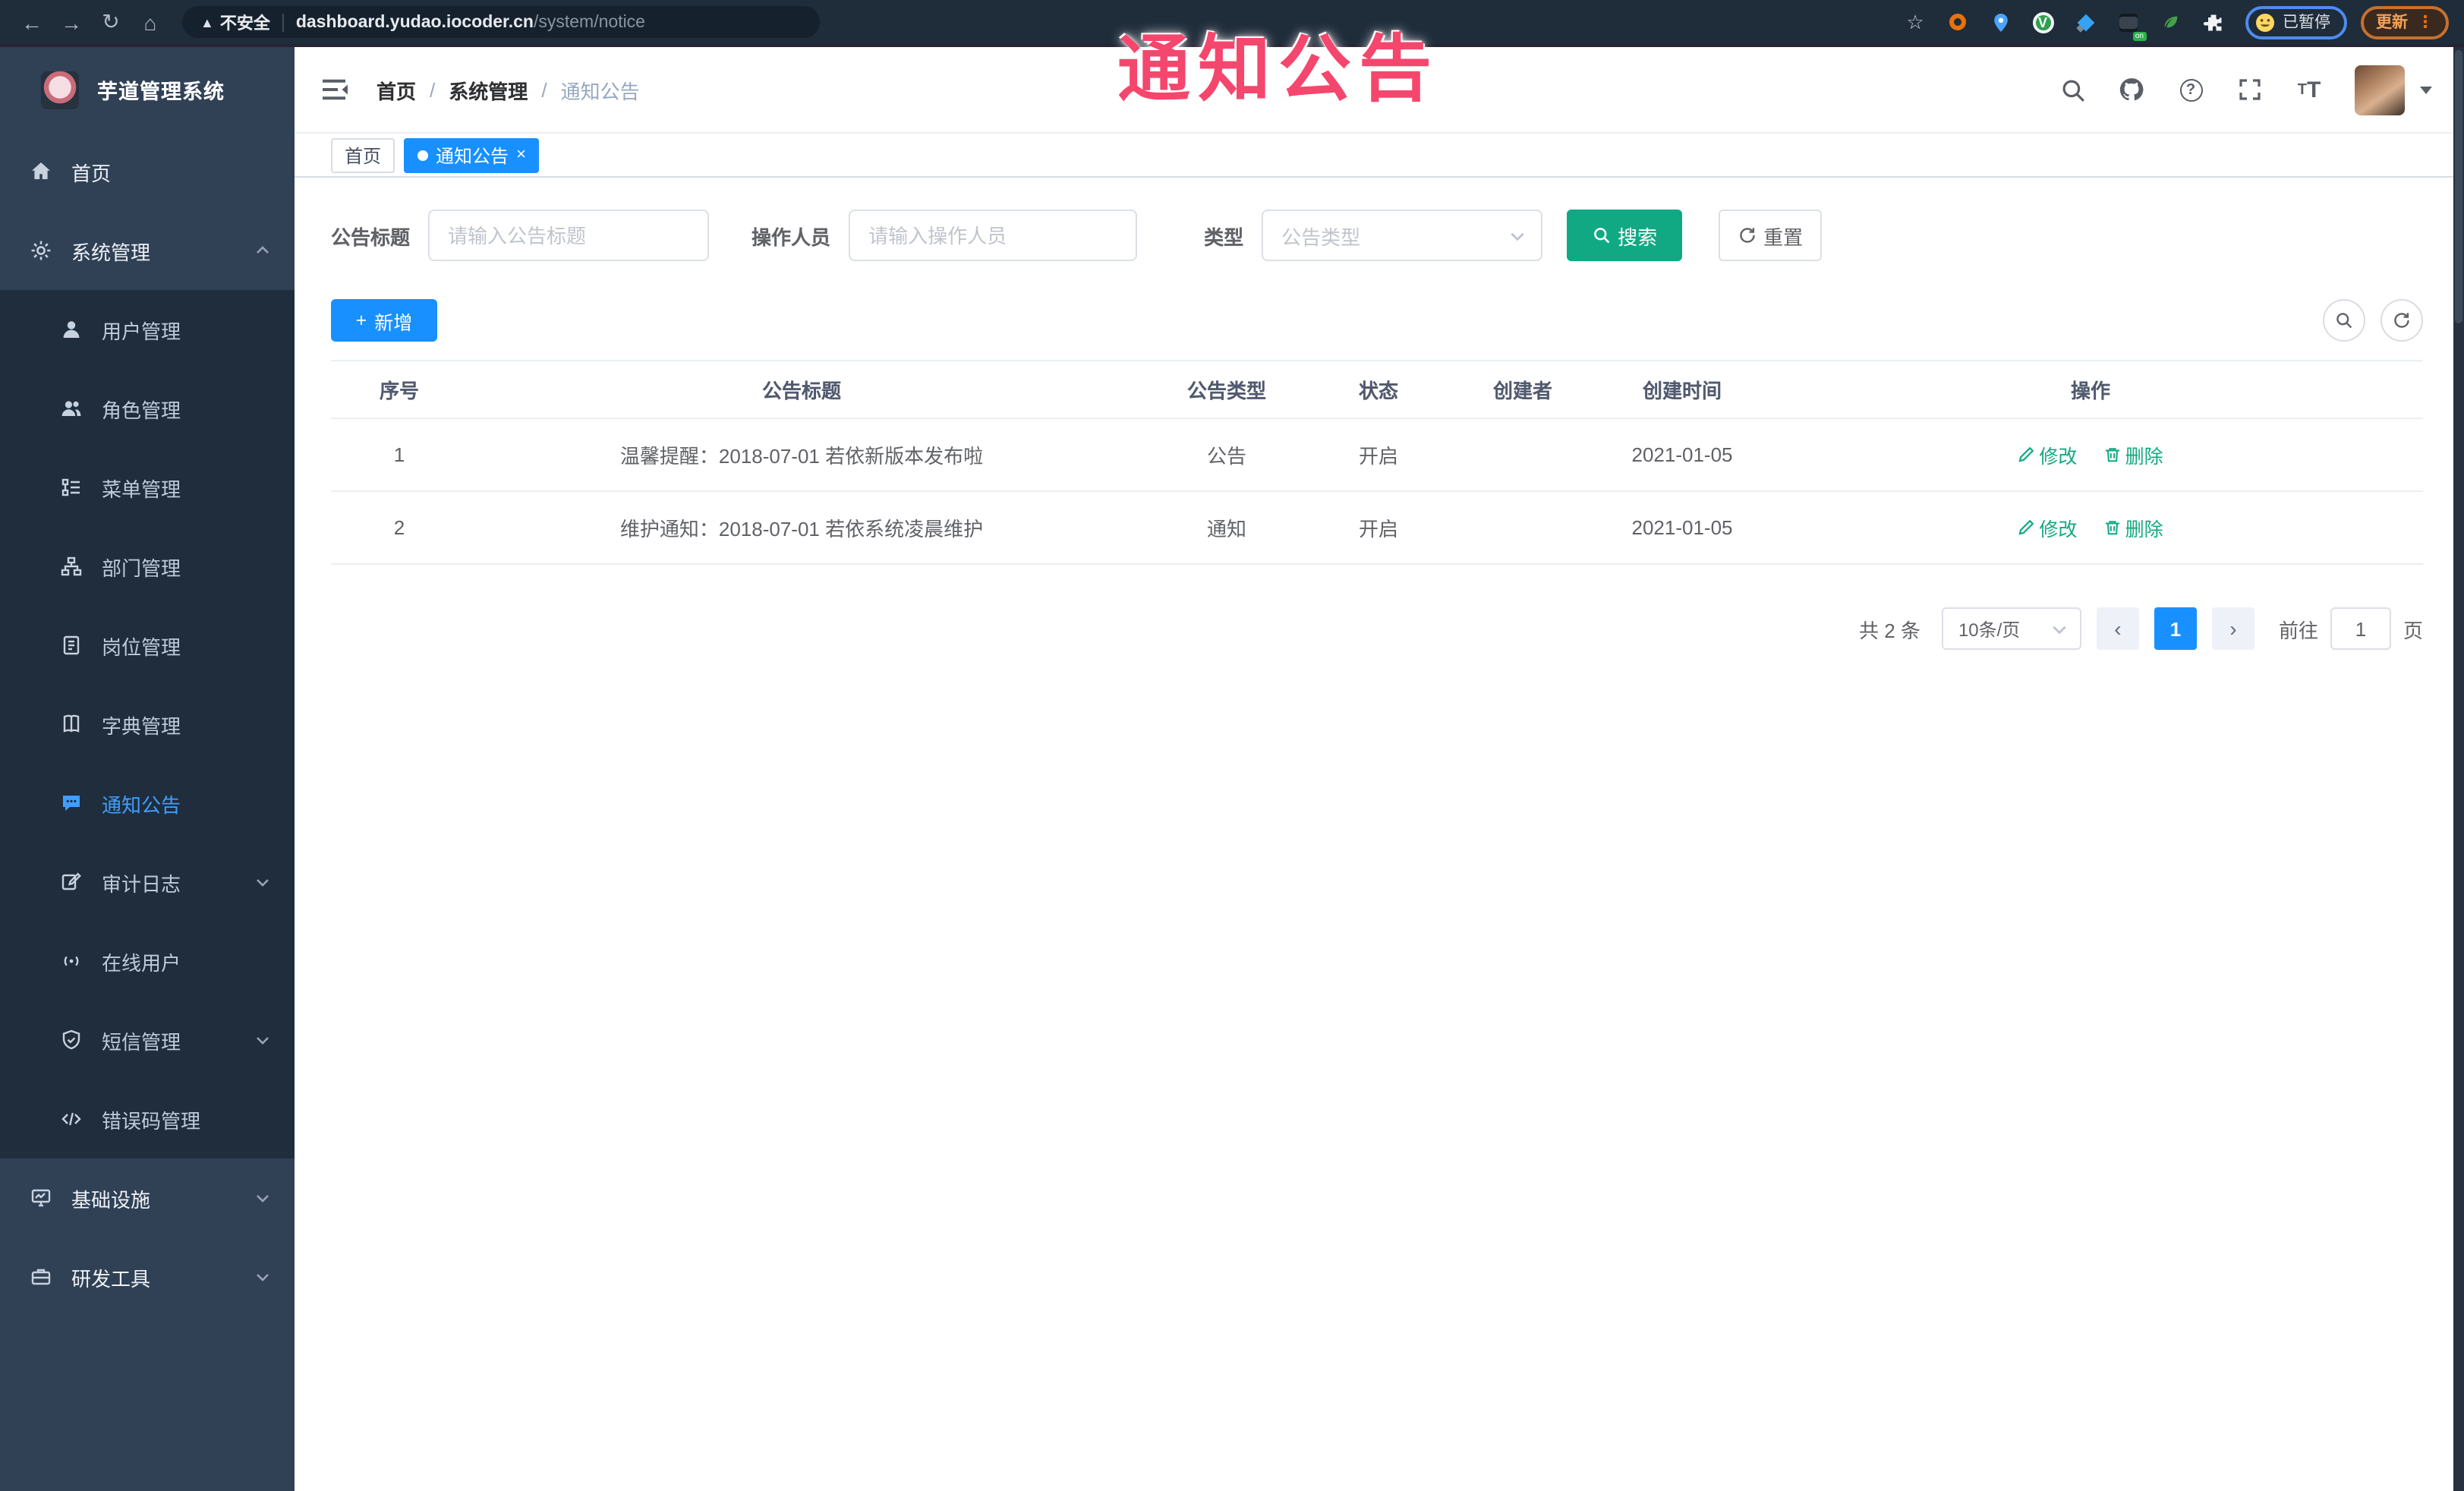 This screenshot has width=2464, height=1491. What do you see at coordinates (2344, 320) in the screenshot?
I see `toggle-search-button` at bounding box center [2344, 320].